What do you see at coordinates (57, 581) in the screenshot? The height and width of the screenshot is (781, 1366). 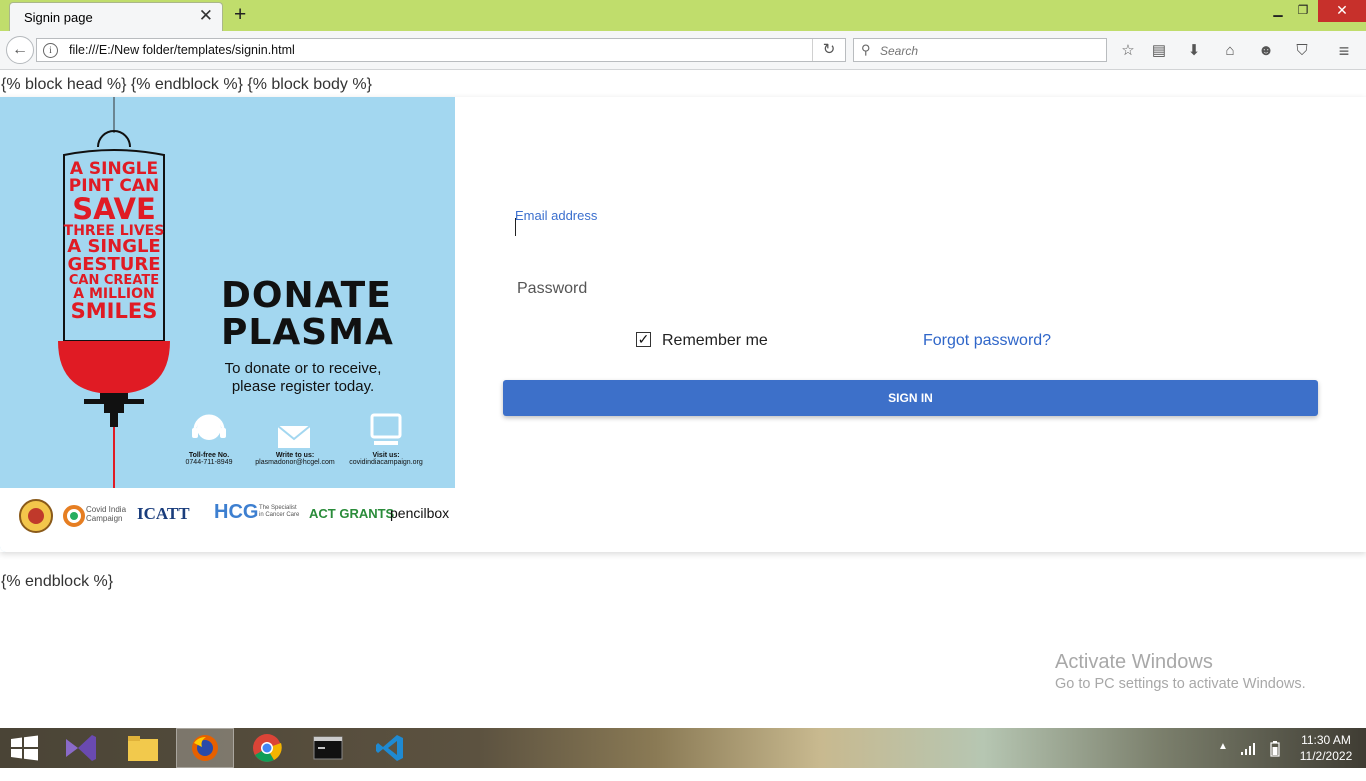 I see `template-tail-text: {% endblock %}` at bounding box center [57, 581].